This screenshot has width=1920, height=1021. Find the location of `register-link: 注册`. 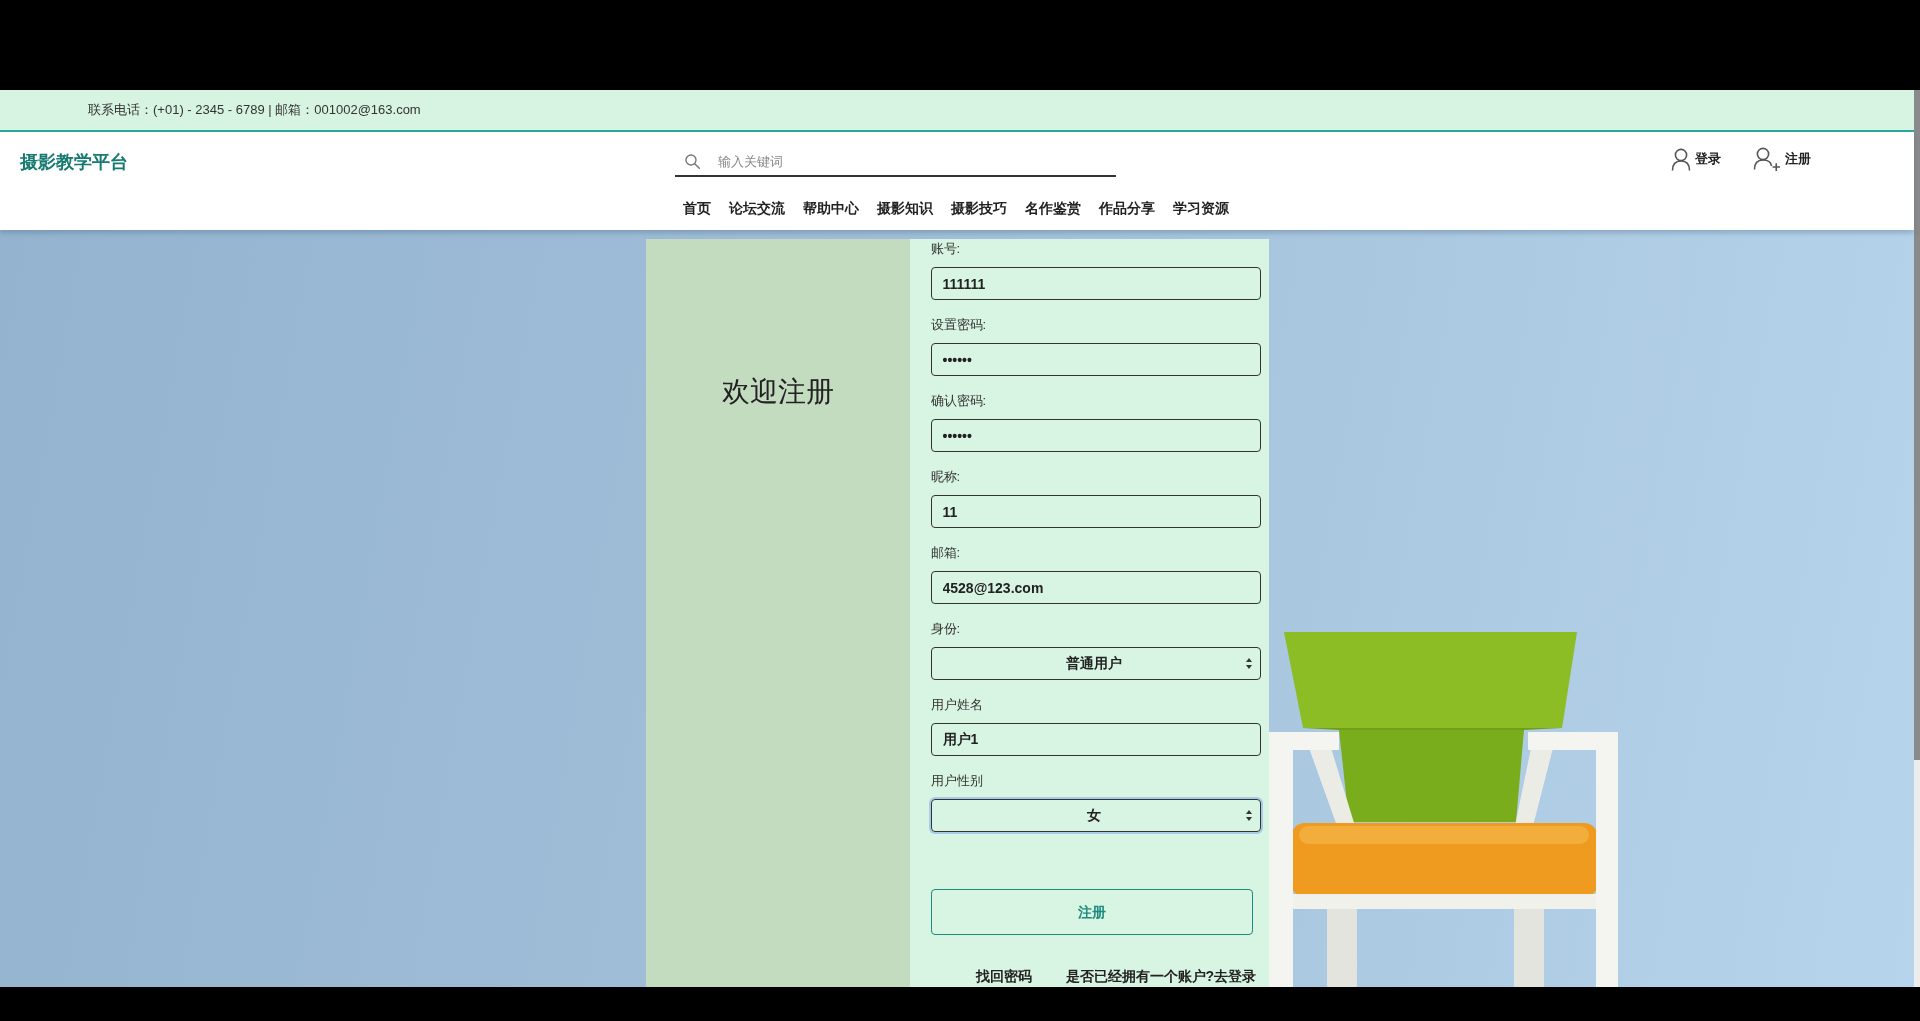

register-link: 注册 is located at coordinates (1782, 159).